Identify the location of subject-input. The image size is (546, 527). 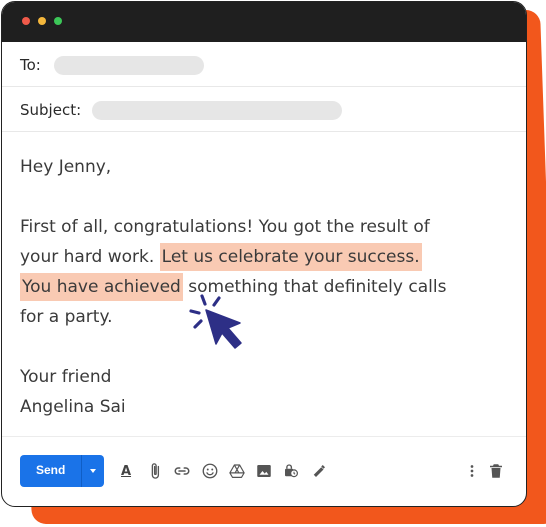
(217, 110).